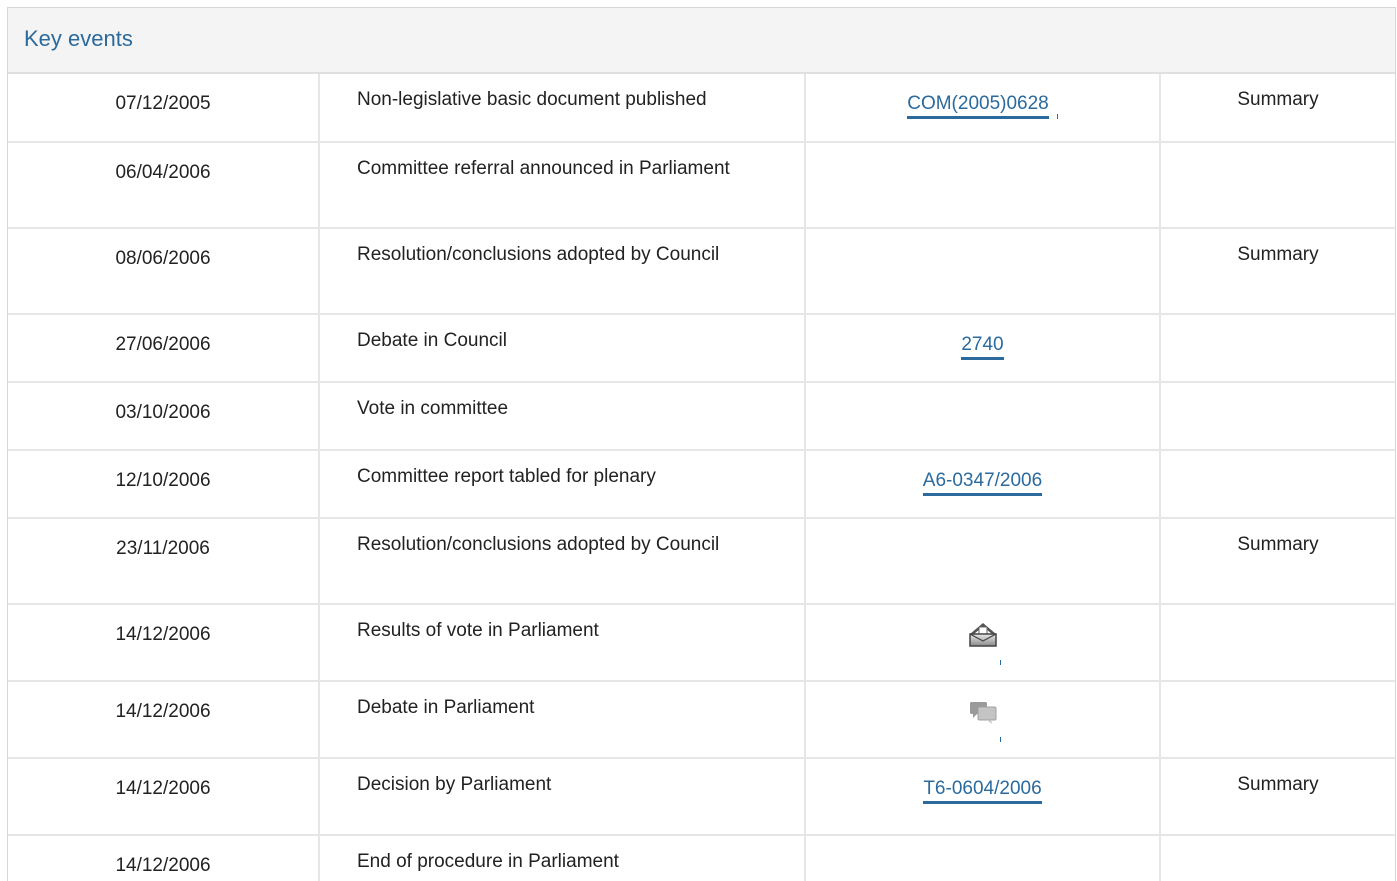 The height and width of the screenshot is (881, 1397). What do you see at coordinates (562, 643) in the screenshot?
I see `event-description: Results of vote in Parliament` at bounding box center [562, 643].